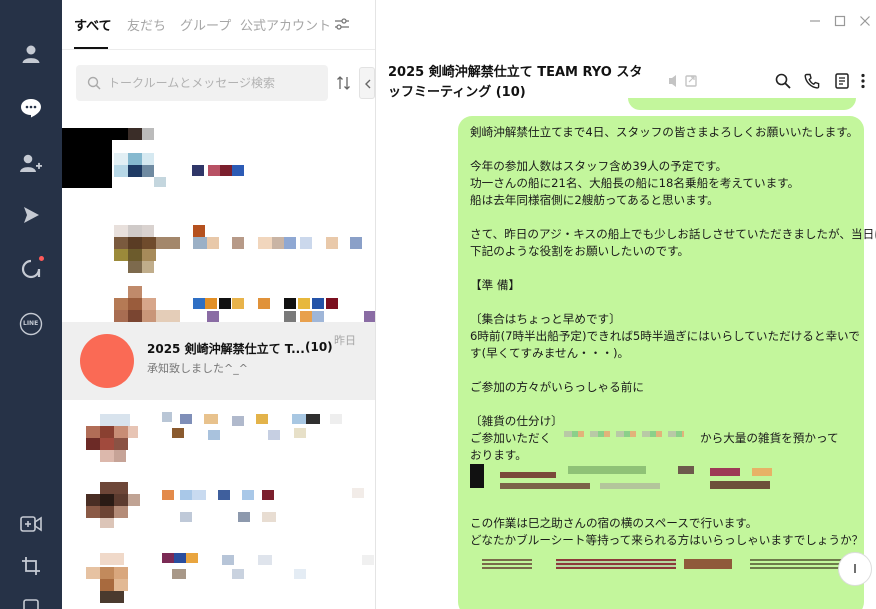 The height and width of the screenshot is (609, 876). Describe the element at coordinates (673, 234) in the screenshot. I see `message-line: さて、昨日のアジ・キスの船上でも少しお話しさせていただきましたが、当日は` at that location.